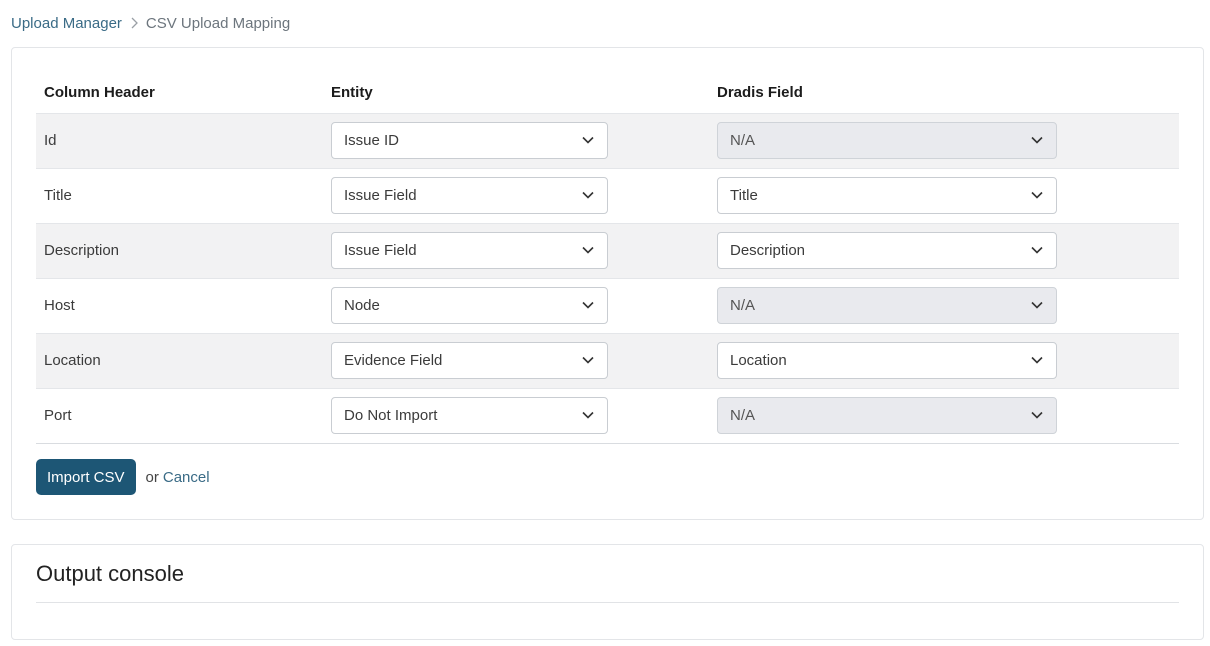 Image resolution: width=1210 pixels, height=646 pixels. I want to click on dradis-field-heading: Dradis Field, so click(760, 92).